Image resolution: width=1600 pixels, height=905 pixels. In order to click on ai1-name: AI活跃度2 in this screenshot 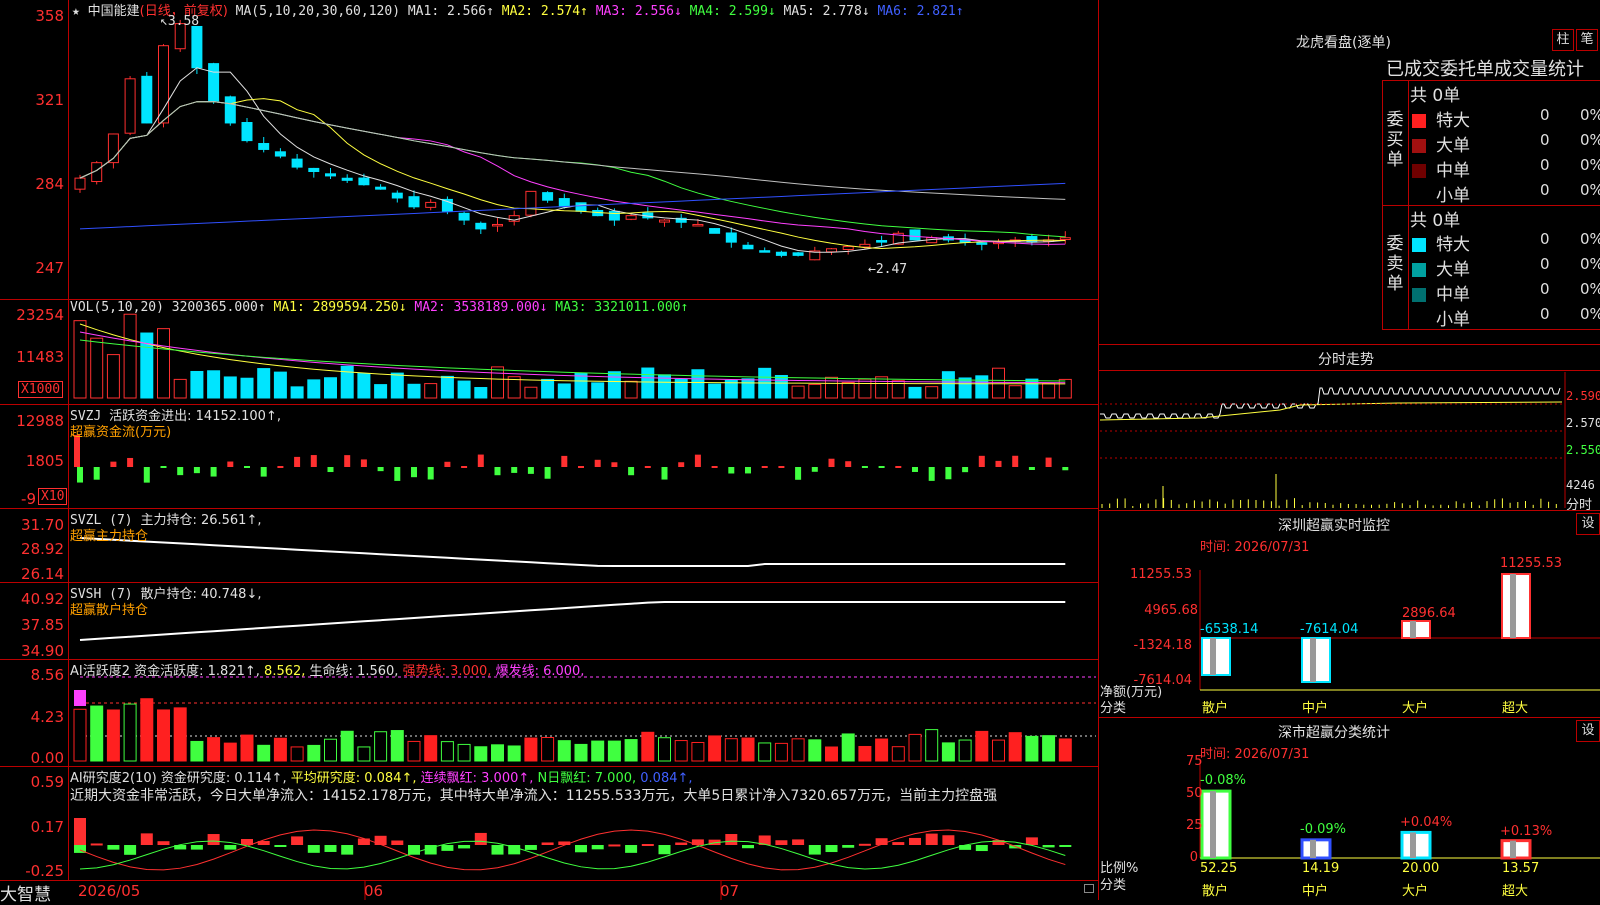, I will do `click(100, 671)`.